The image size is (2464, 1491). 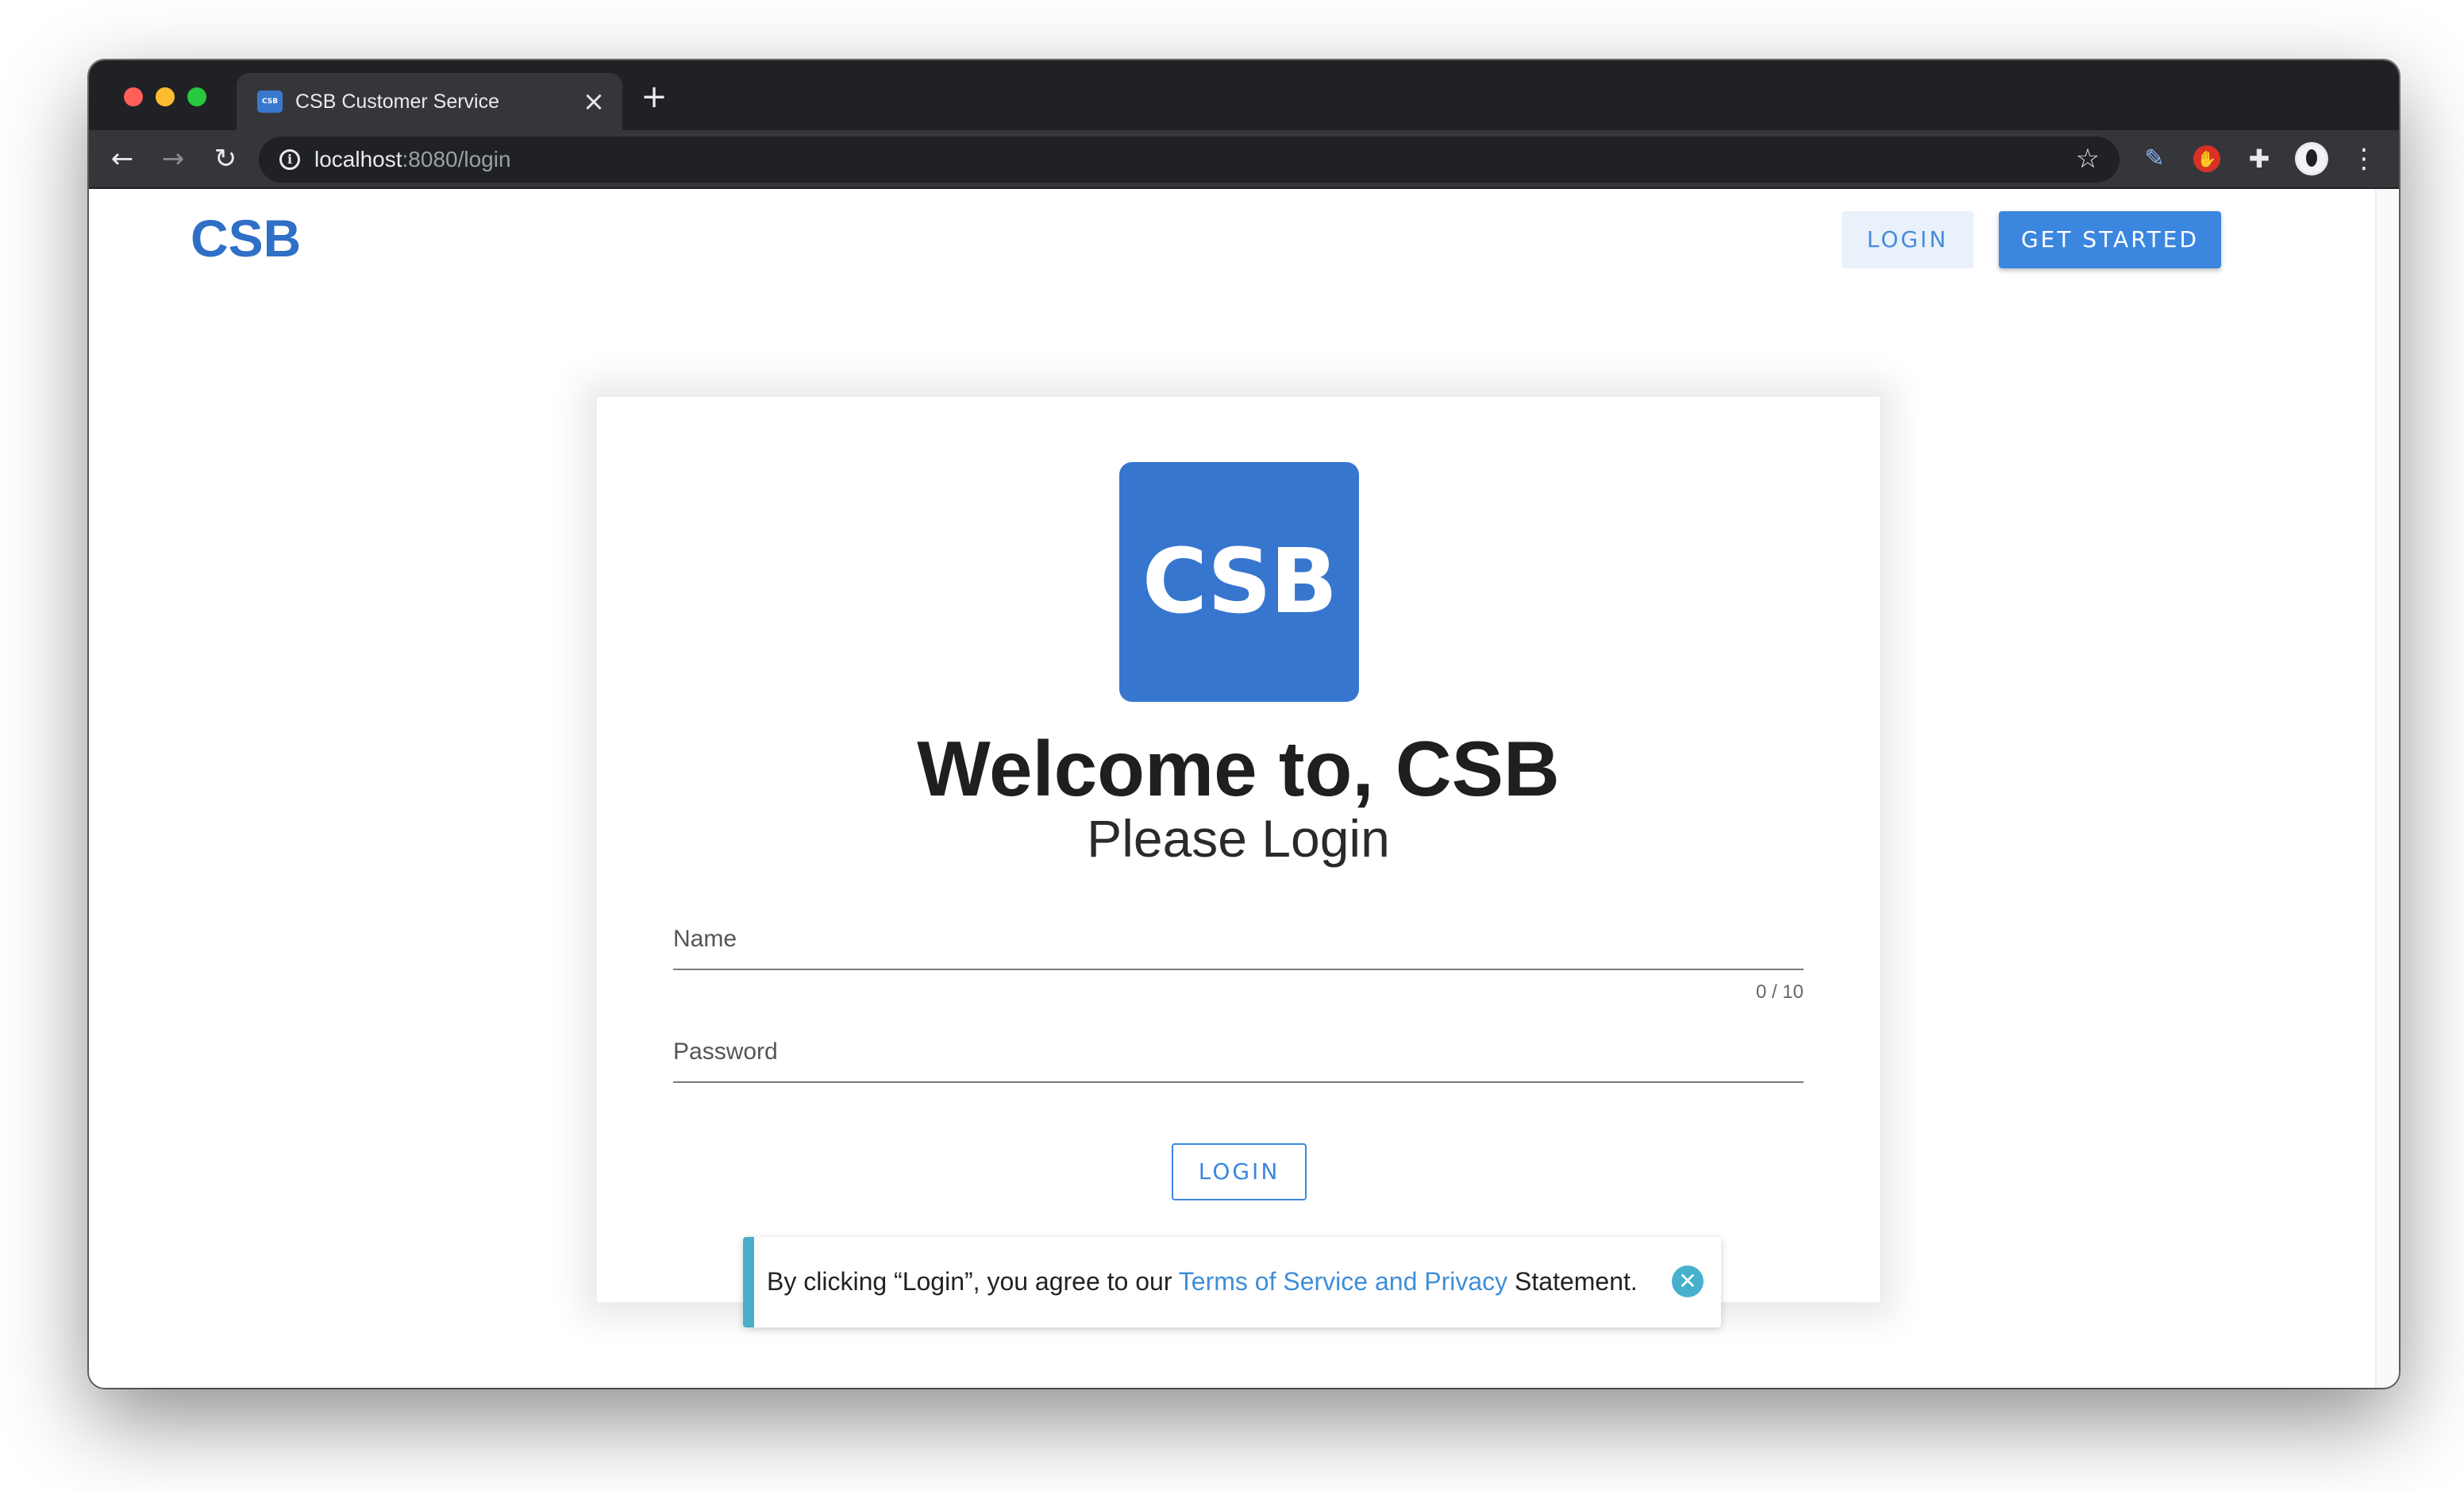 I want to click on terms-text-after: Statement., so click(x=1572, y=1281).